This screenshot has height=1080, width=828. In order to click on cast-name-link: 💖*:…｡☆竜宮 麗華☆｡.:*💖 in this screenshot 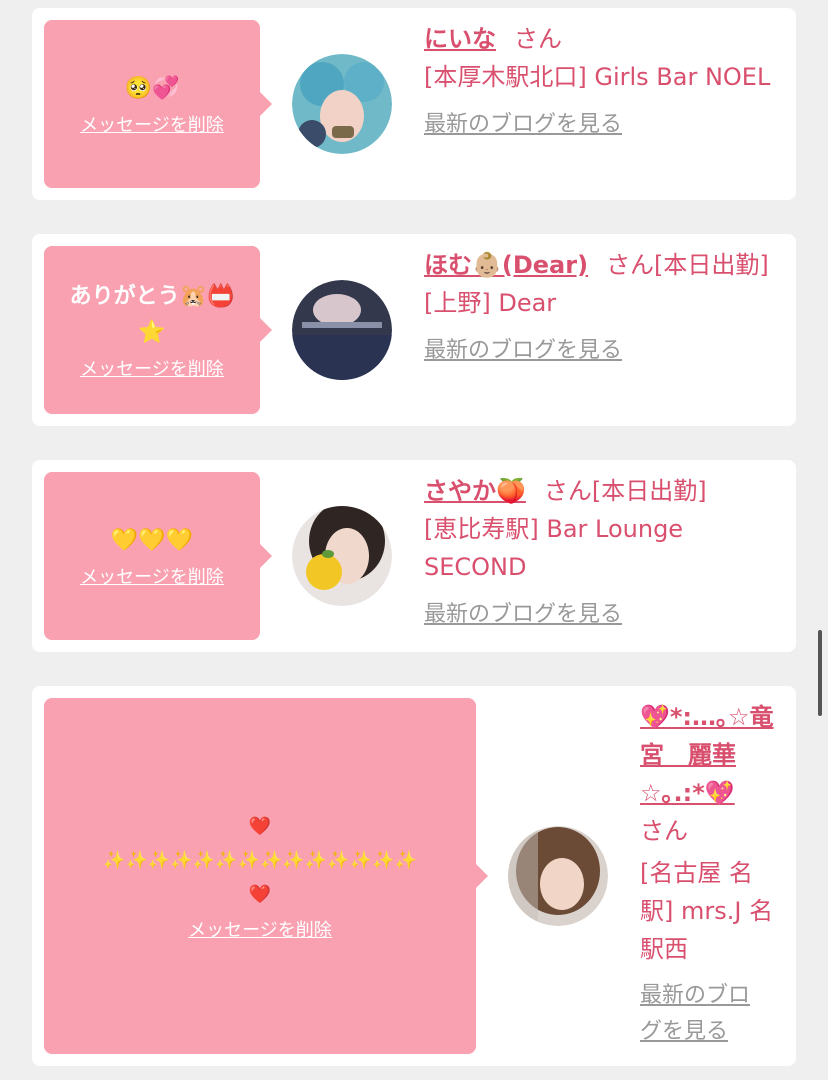, I will do `click(707, 755)`.